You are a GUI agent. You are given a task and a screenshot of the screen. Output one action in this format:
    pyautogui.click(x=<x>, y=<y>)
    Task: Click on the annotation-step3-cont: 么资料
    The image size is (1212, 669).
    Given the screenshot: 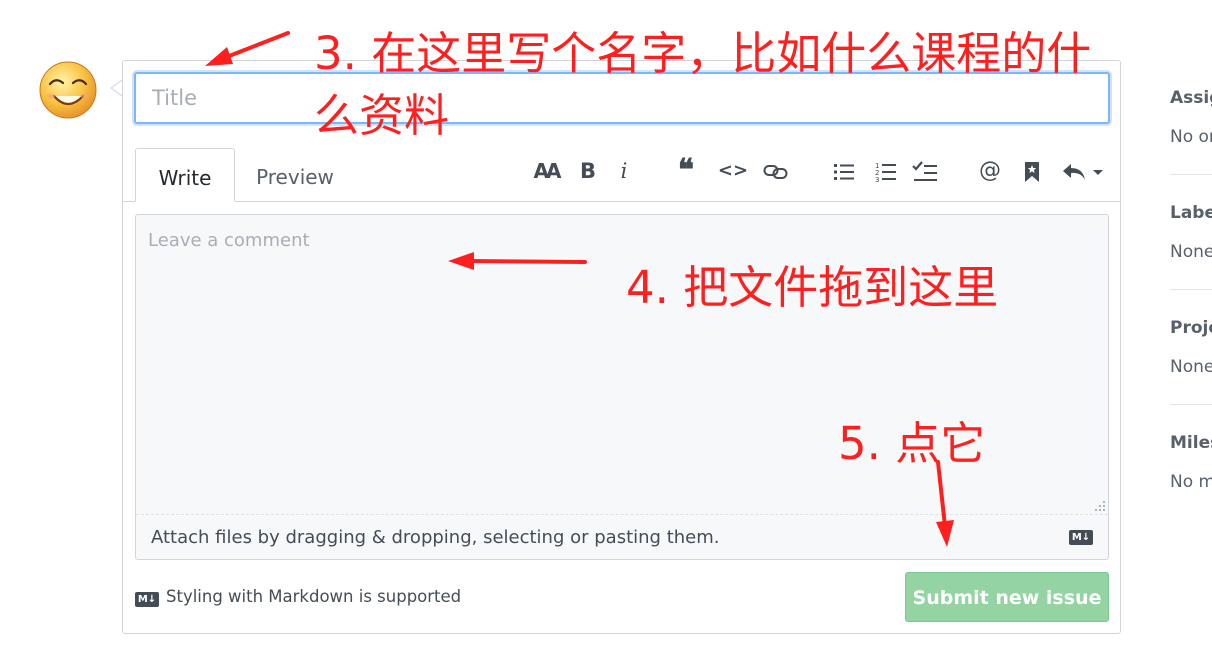 What is the action you would take?
    pyautogui.click(x=382, y=115)
    